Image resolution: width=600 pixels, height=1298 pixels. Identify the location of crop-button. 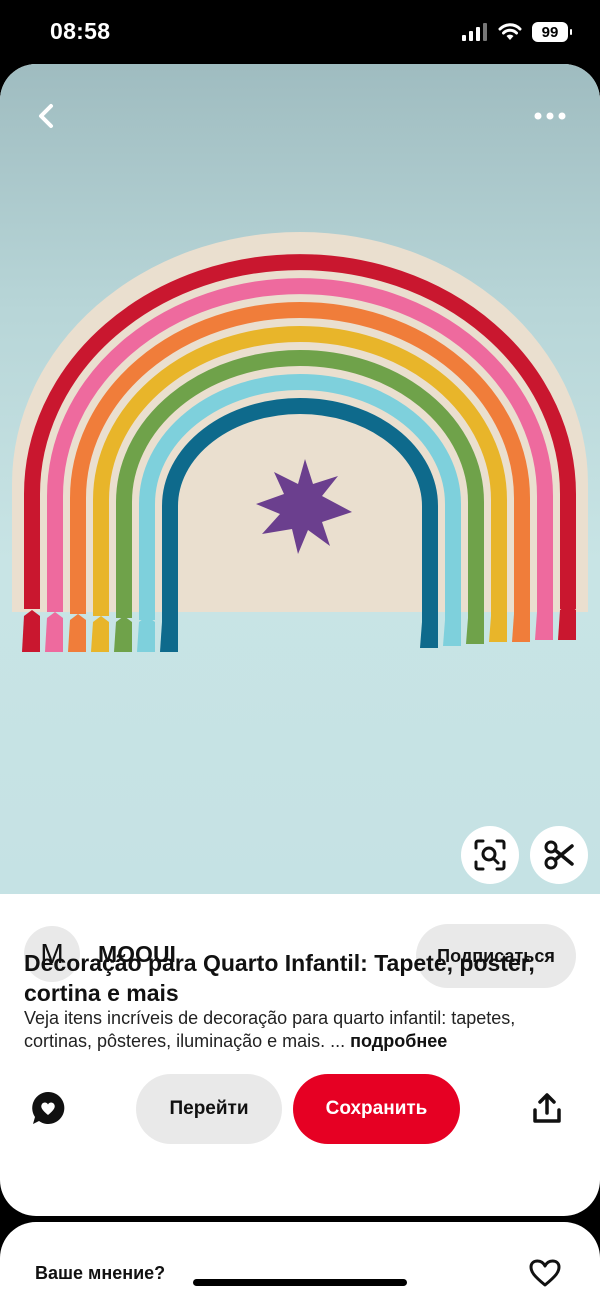
(559, 855).